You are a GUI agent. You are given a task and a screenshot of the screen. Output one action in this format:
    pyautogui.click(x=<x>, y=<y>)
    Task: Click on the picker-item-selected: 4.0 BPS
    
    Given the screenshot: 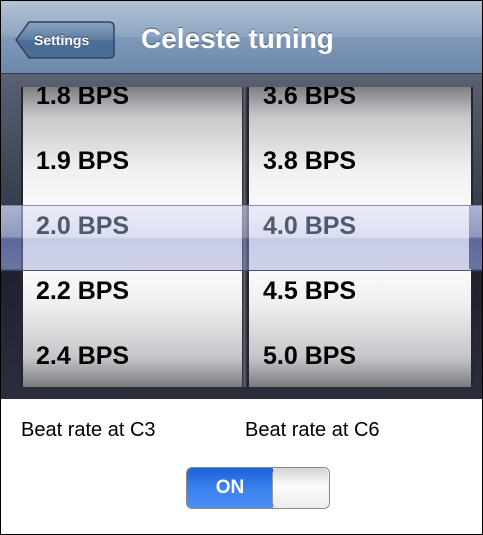 What is the action you would take?
    pyautogui.click(x=309, y=226)
    